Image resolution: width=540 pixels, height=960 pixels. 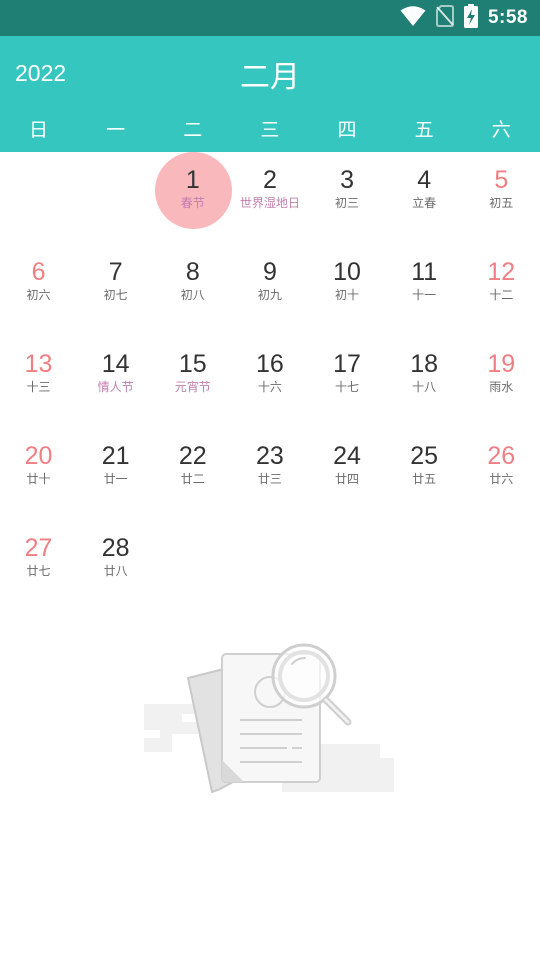 What do you see at coordinates (38, 387) in the screenshot?
I see `lunar-date-label: 十三` at bounding box center [38, 387].